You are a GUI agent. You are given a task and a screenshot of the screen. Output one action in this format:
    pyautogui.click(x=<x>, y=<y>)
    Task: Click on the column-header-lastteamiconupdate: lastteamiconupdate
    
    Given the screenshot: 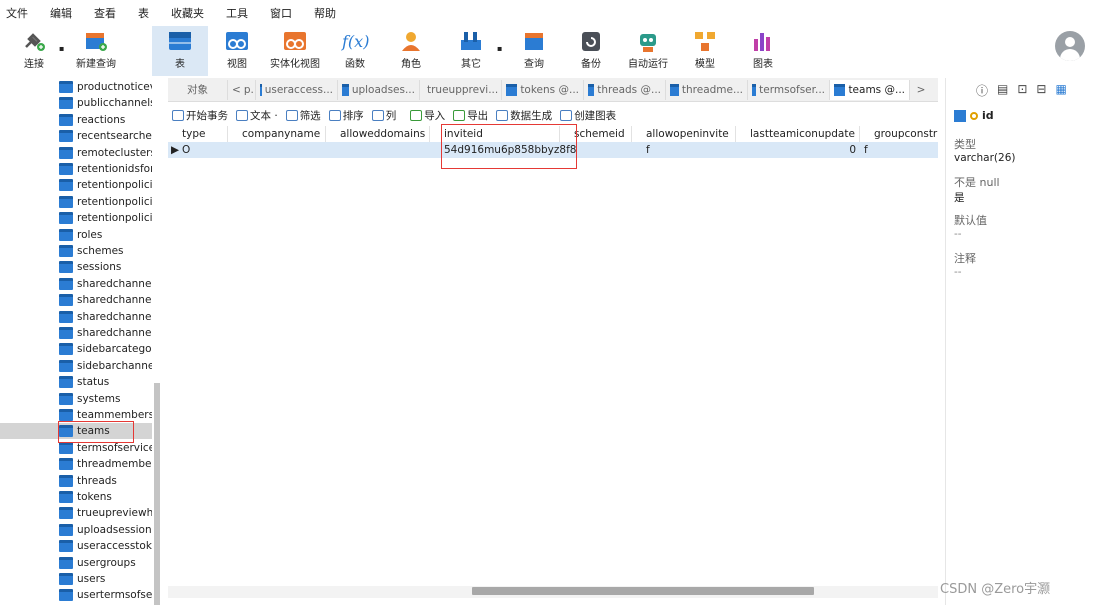 What is the action you would take?
    pyautogui.click(x=798, y=134)
    